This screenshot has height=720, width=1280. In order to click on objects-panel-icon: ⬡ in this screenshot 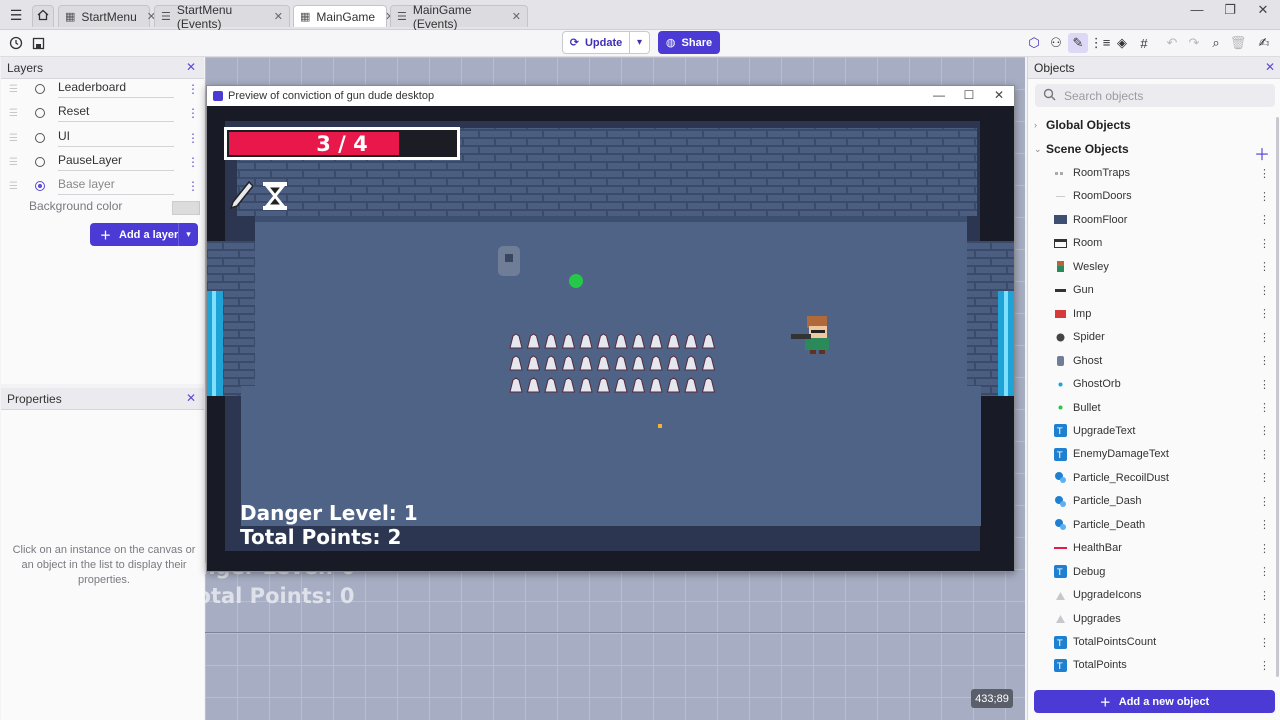, I will do `click(1034, 43)`.